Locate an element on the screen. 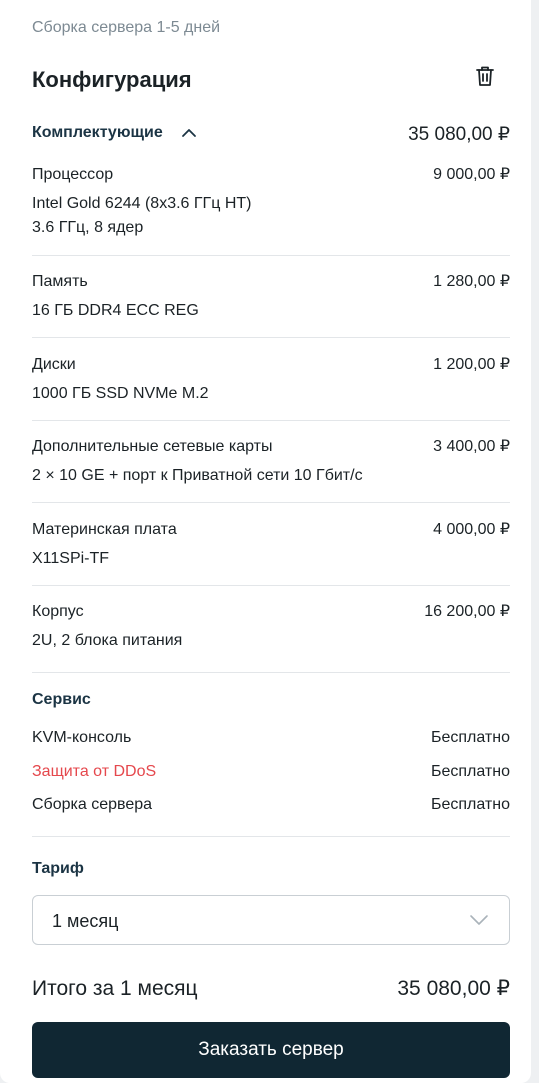 The width and height of the screenshot is (539, 1083). chevron-up-icon is located at coordinates (189, 133).